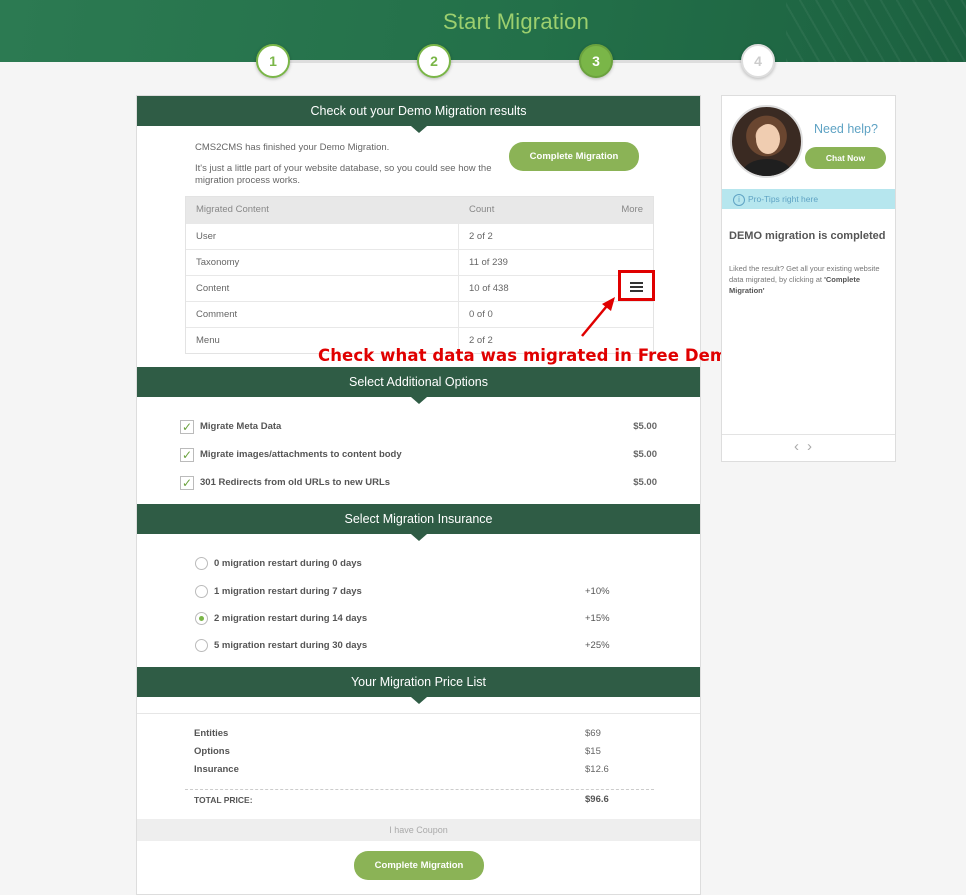  What do you see at coordinates (232, 209) in the screenshot?
I see `header-content: Migrated Content` at bounding box center [232, 209].